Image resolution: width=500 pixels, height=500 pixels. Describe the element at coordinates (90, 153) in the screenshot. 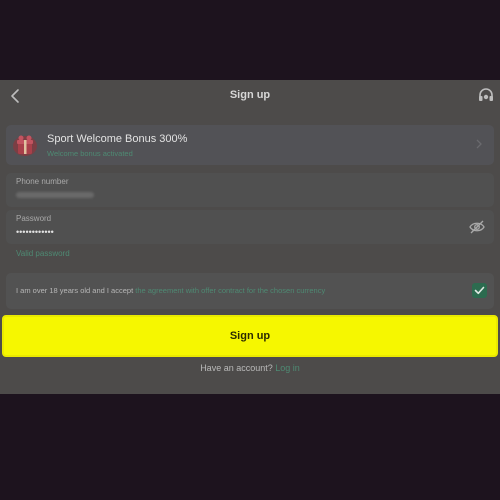

I see `bonus-status: Welcome bonus activated` at that location.